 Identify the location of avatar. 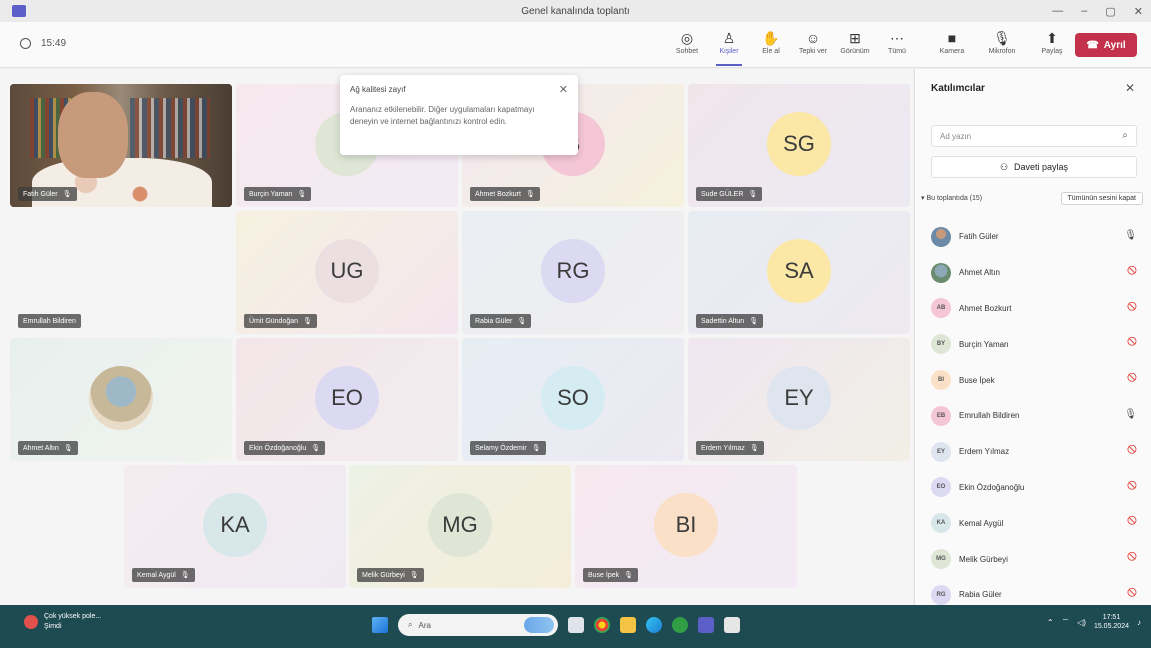
(941, 236).